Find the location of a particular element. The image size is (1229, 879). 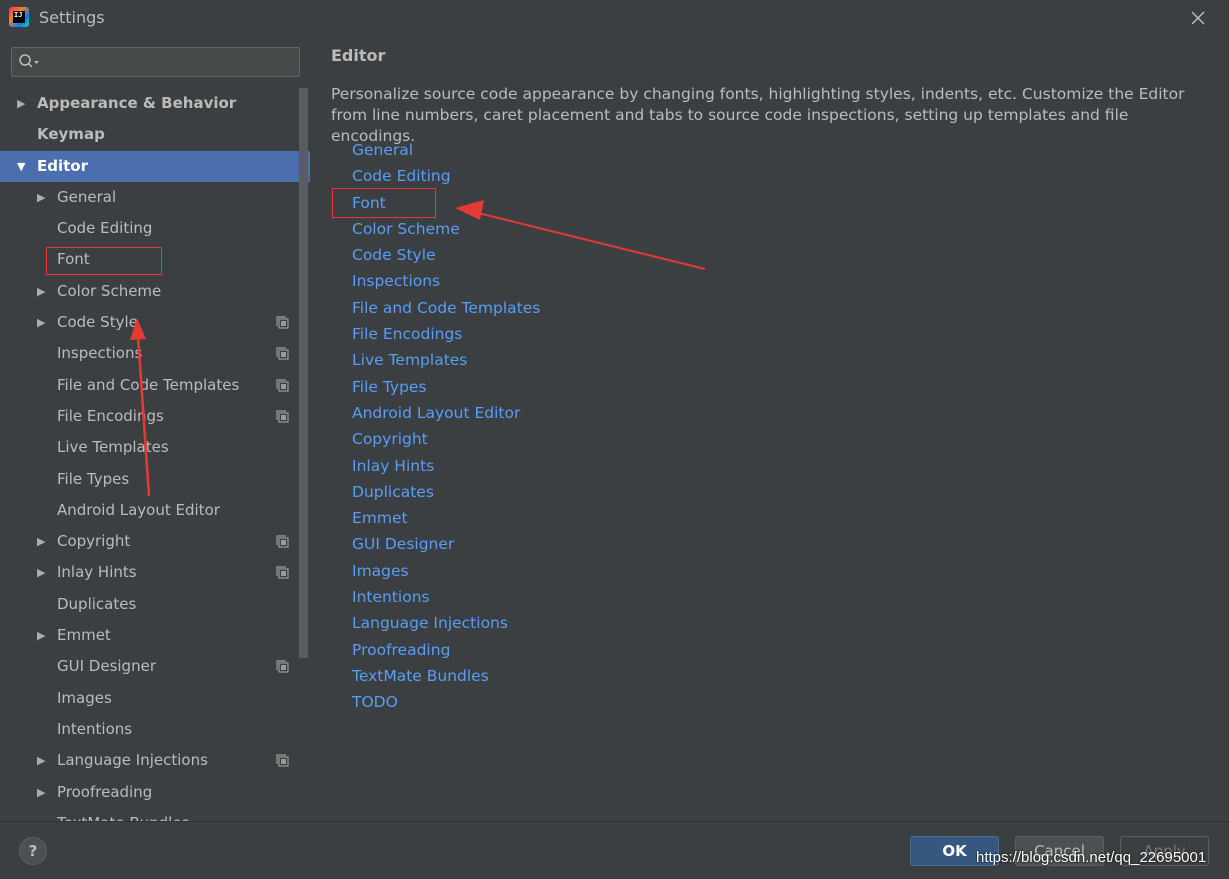

tree-item-duplicates: Duplicates is located at coordinates (155, 604).